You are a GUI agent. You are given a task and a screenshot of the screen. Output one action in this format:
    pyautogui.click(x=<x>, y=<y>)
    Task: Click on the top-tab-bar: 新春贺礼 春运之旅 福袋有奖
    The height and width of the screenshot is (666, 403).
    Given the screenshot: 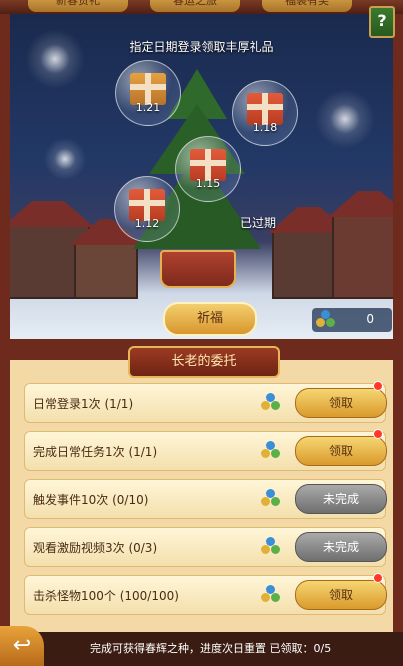 What is the action you would take?
    pyautogui.click(x=201, y=7)
    